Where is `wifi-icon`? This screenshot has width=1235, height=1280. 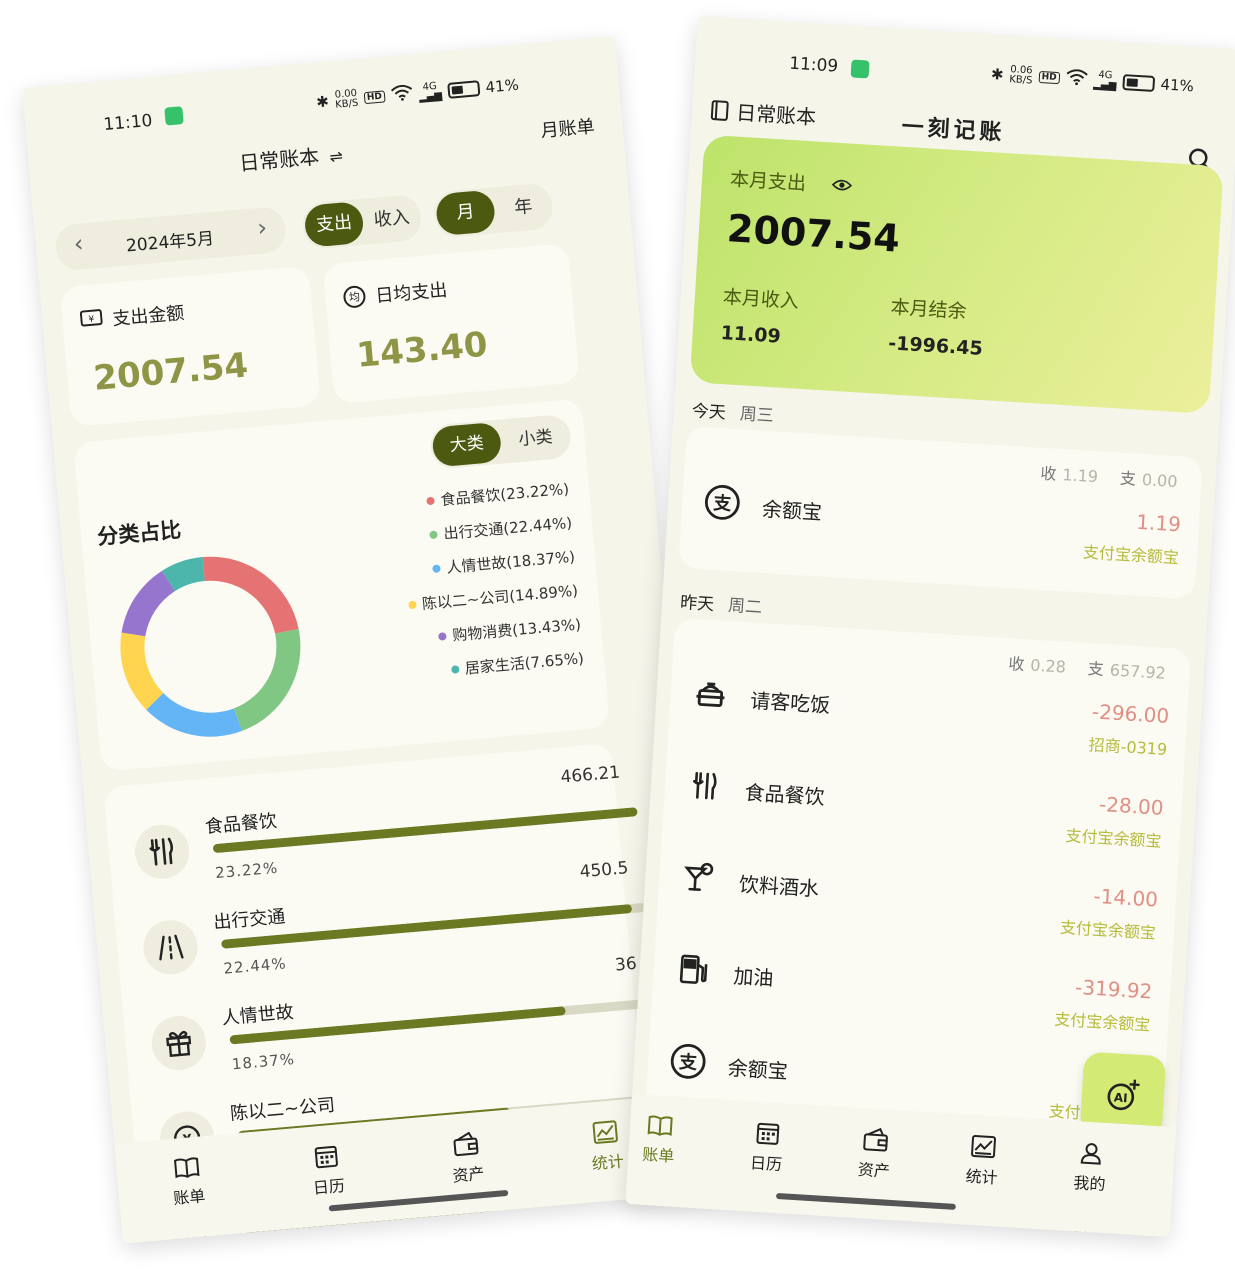
wifi-icon is located at coordinates (1076, 79).